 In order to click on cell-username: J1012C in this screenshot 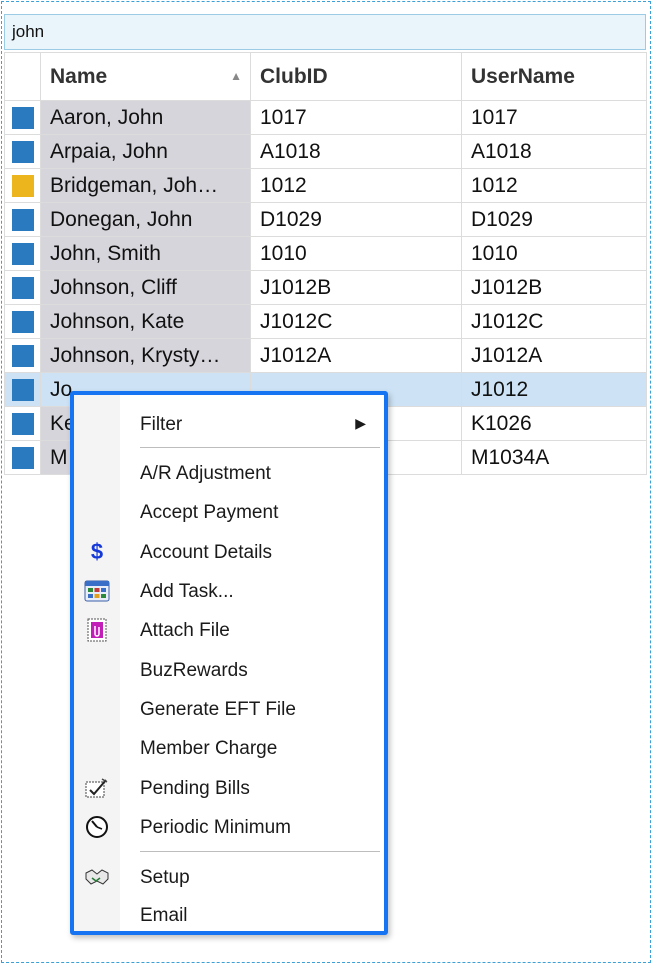, I will do `click(554, 321)`.